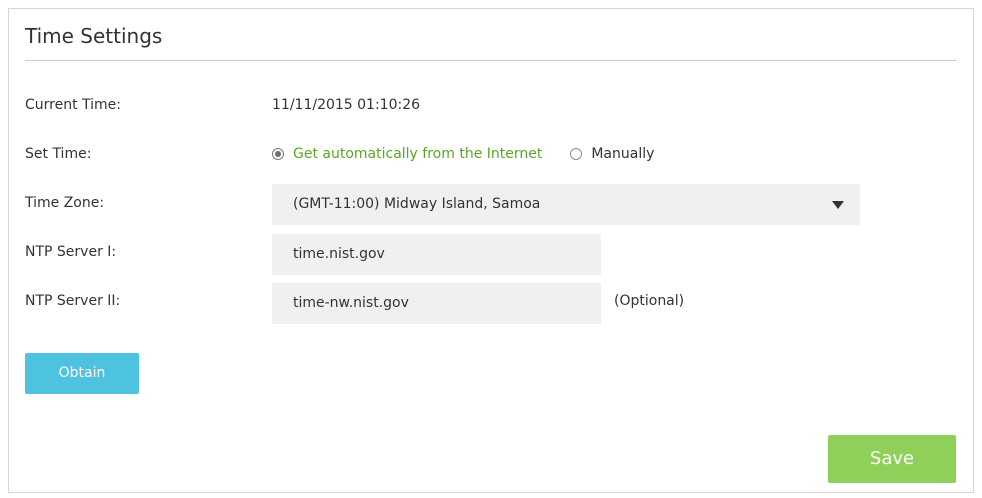 The height and width of the screenshot is (498, 982). What do you see at coordinates (58, 154) in the screenshot?
I see `set-time-label: Set Time:` at bounding box center [58, 154].